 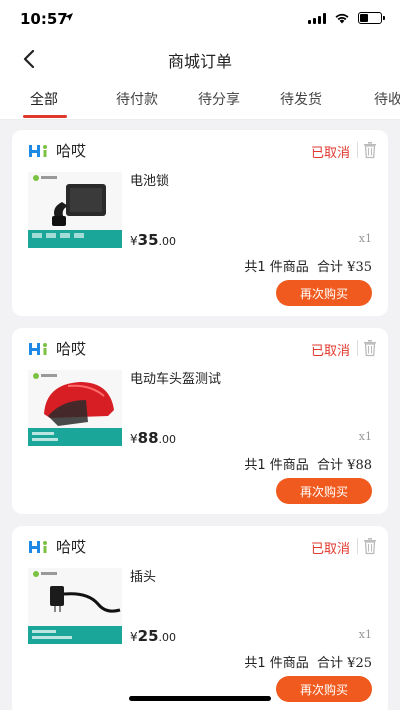 I want to click on home-indicator, so click(x=200, y=698).